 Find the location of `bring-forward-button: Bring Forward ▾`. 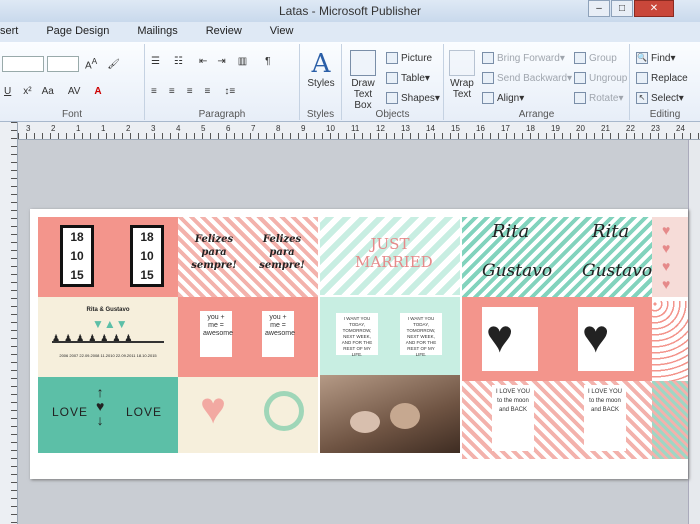

bring-forward-button: Bring Forward ▾ is located at coordinates (523, 58).